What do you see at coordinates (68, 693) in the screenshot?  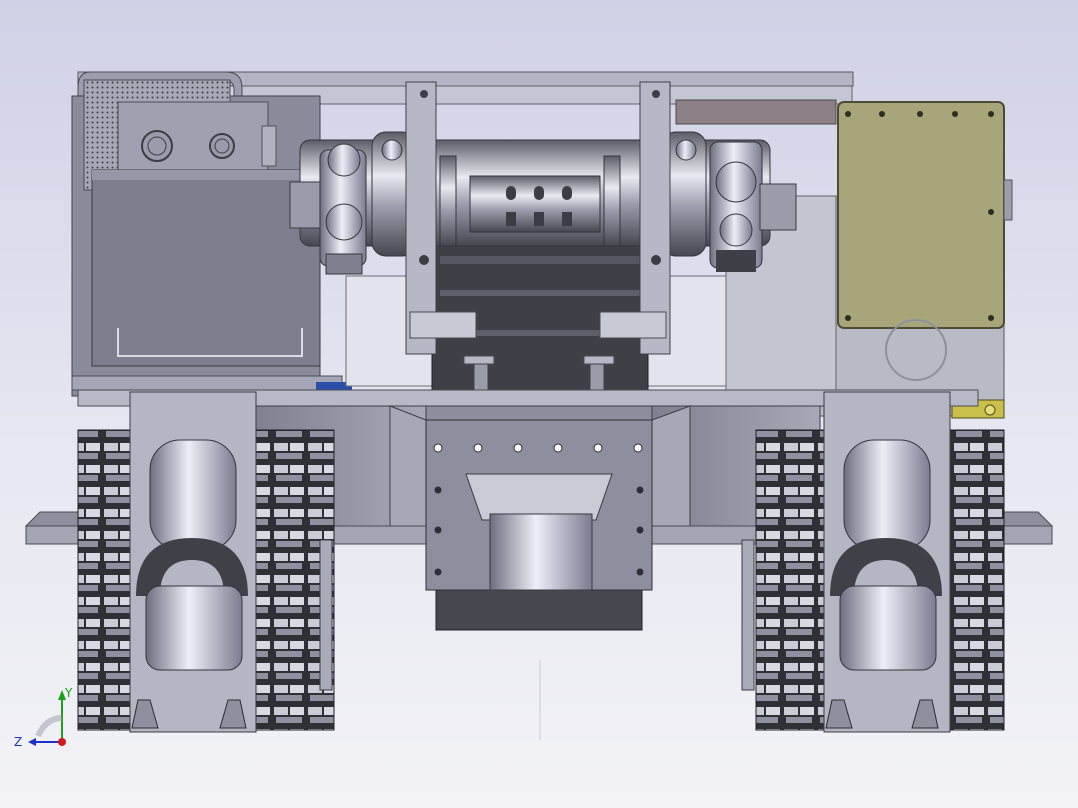 I see `y-axis-label: Y` at bounding box center [68, 693].